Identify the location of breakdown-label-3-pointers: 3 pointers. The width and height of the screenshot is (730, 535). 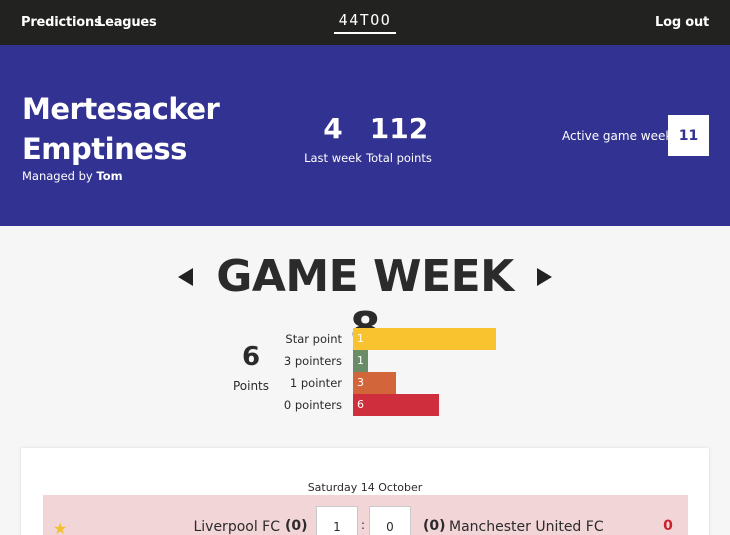
(312, 361).